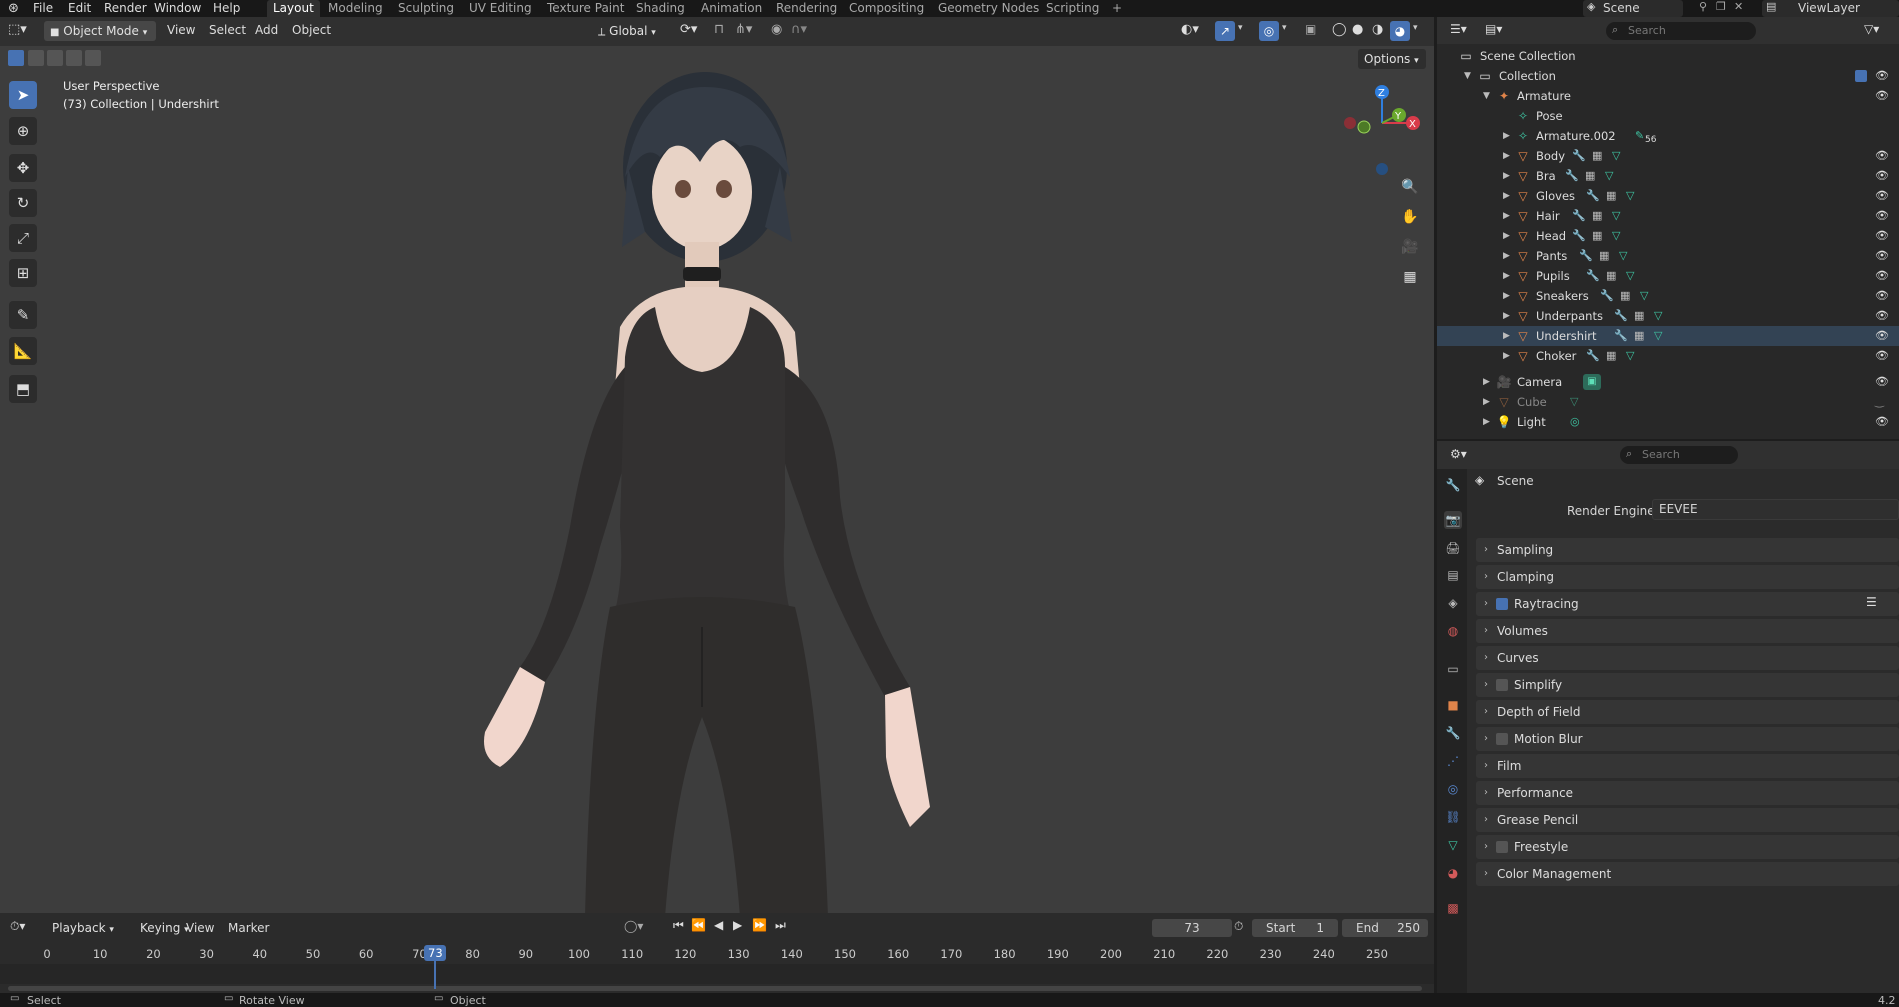 The image size is (1899, 1007). Describe the element at coordinates (1453, 789) in the screenshot. I see `physics-tab-icon: ◎` at that location.